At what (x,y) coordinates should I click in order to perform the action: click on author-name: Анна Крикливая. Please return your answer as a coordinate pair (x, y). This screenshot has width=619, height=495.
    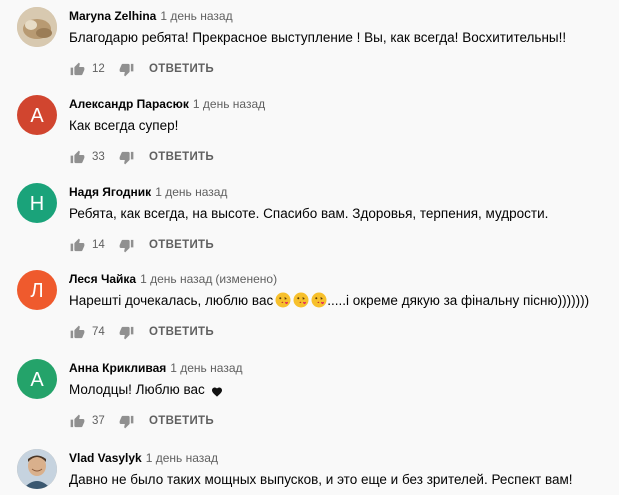
    Looking at the image, I should click on (117, 368).